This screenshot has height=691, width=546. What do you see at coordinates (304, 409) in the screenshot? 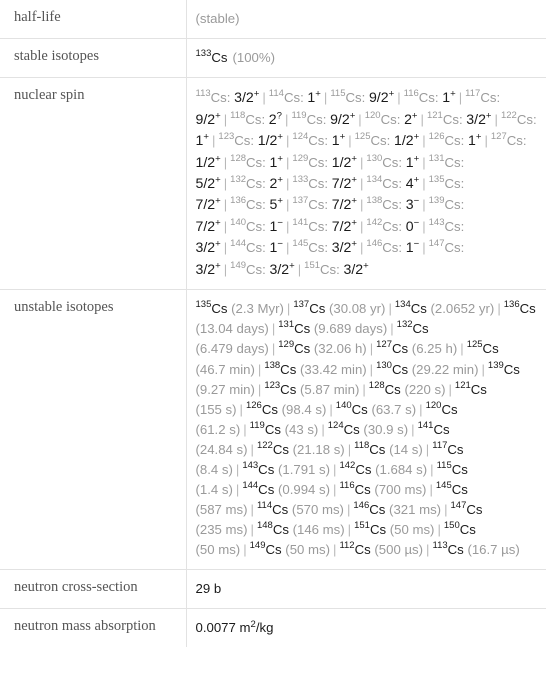
I see `unstable-isotope-half-life: (98.4 s)` at bounding box center [304, 409].